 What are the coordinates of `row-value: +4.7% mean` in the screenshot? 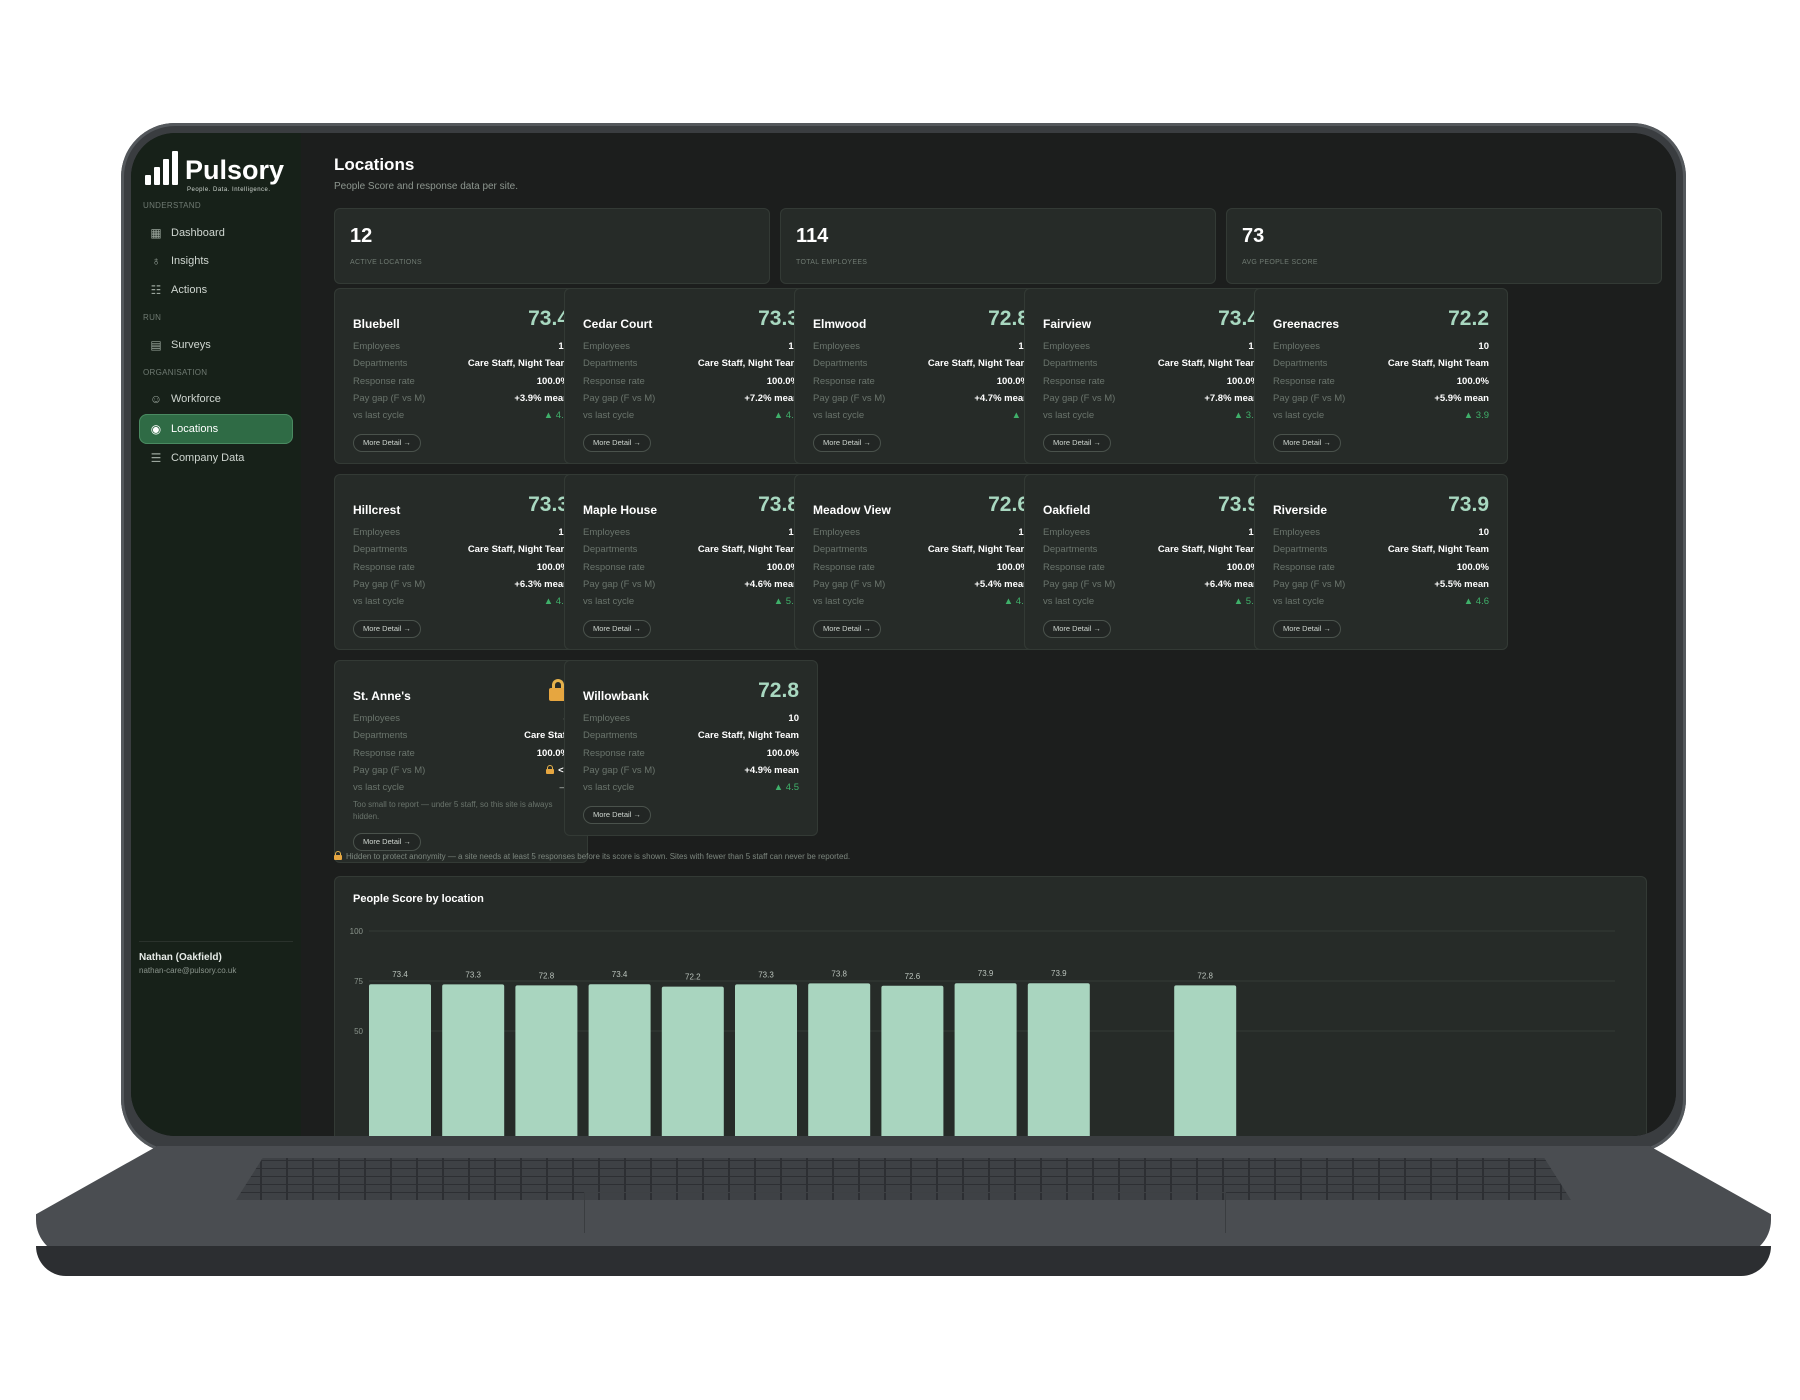 It's located at (1001, 398).